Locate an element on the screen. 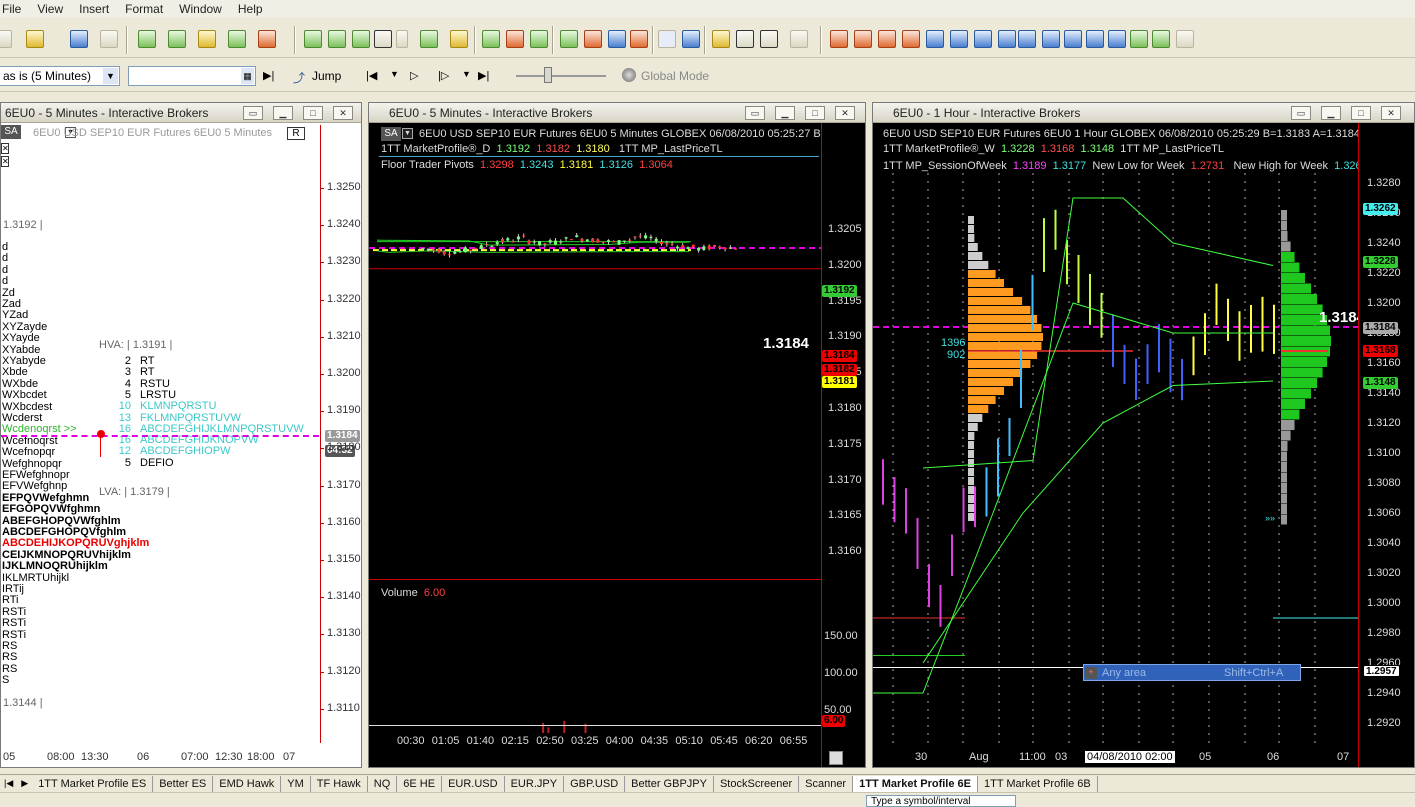  zoom-down-icon is located at coordinates (959, 39).